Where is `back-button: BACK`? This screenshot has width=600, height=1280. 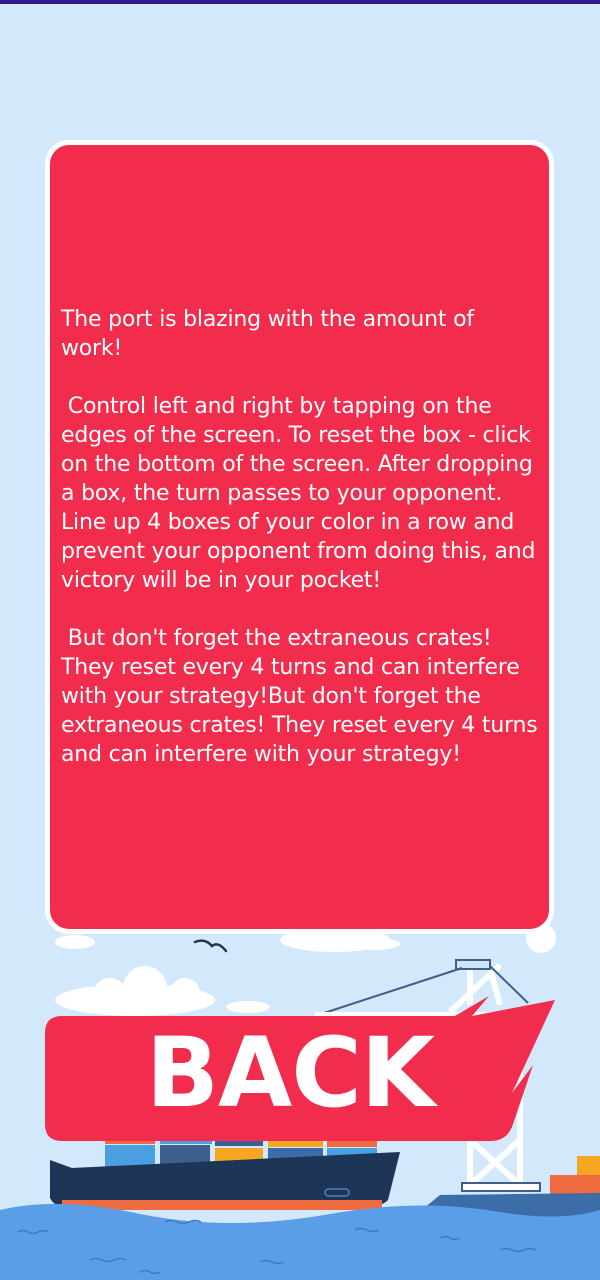 back-button: BACK is located at coordinates (300, 1075).